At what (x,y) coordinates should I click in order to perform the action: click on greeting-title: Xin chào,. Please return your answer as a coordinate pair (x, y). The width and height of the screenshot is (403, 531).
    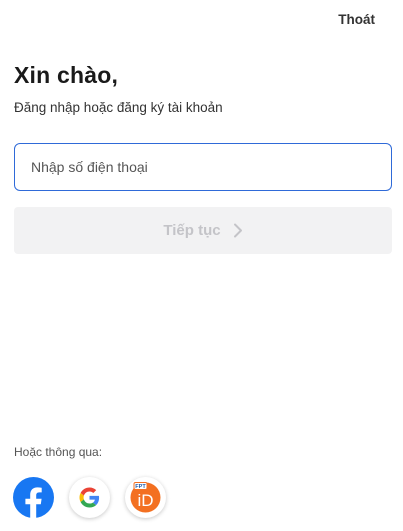
    Looking at the image, I should click on (66, 75).